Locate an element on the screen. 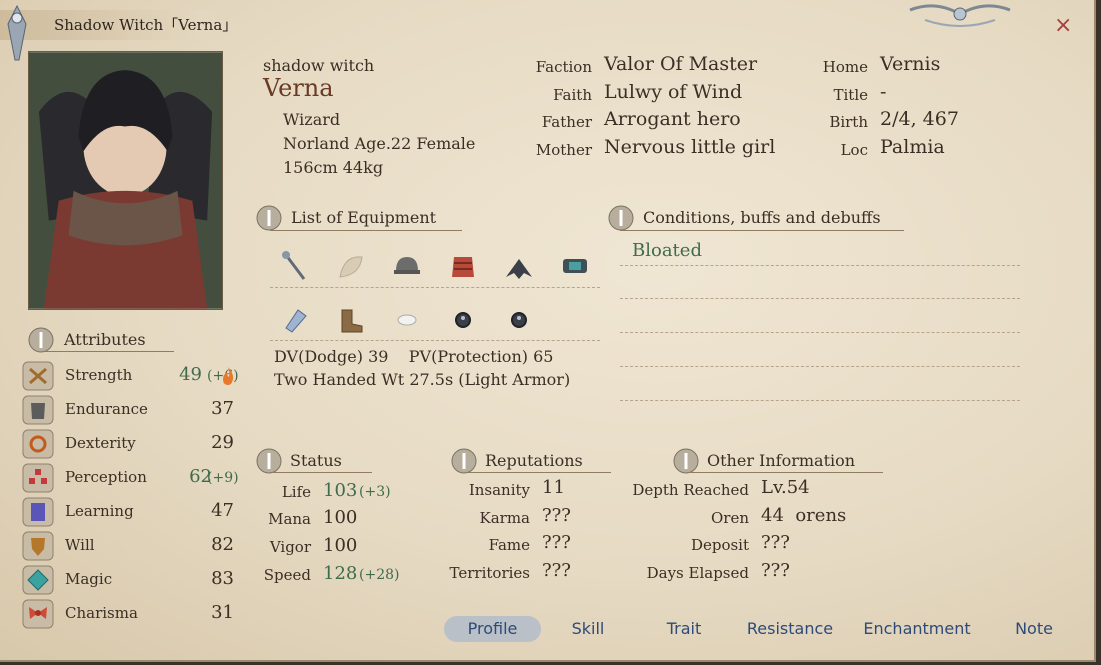 Image resolution: width=1101 pixels, height=665 pixels. armor-icon is located at coordinates (463, 266).